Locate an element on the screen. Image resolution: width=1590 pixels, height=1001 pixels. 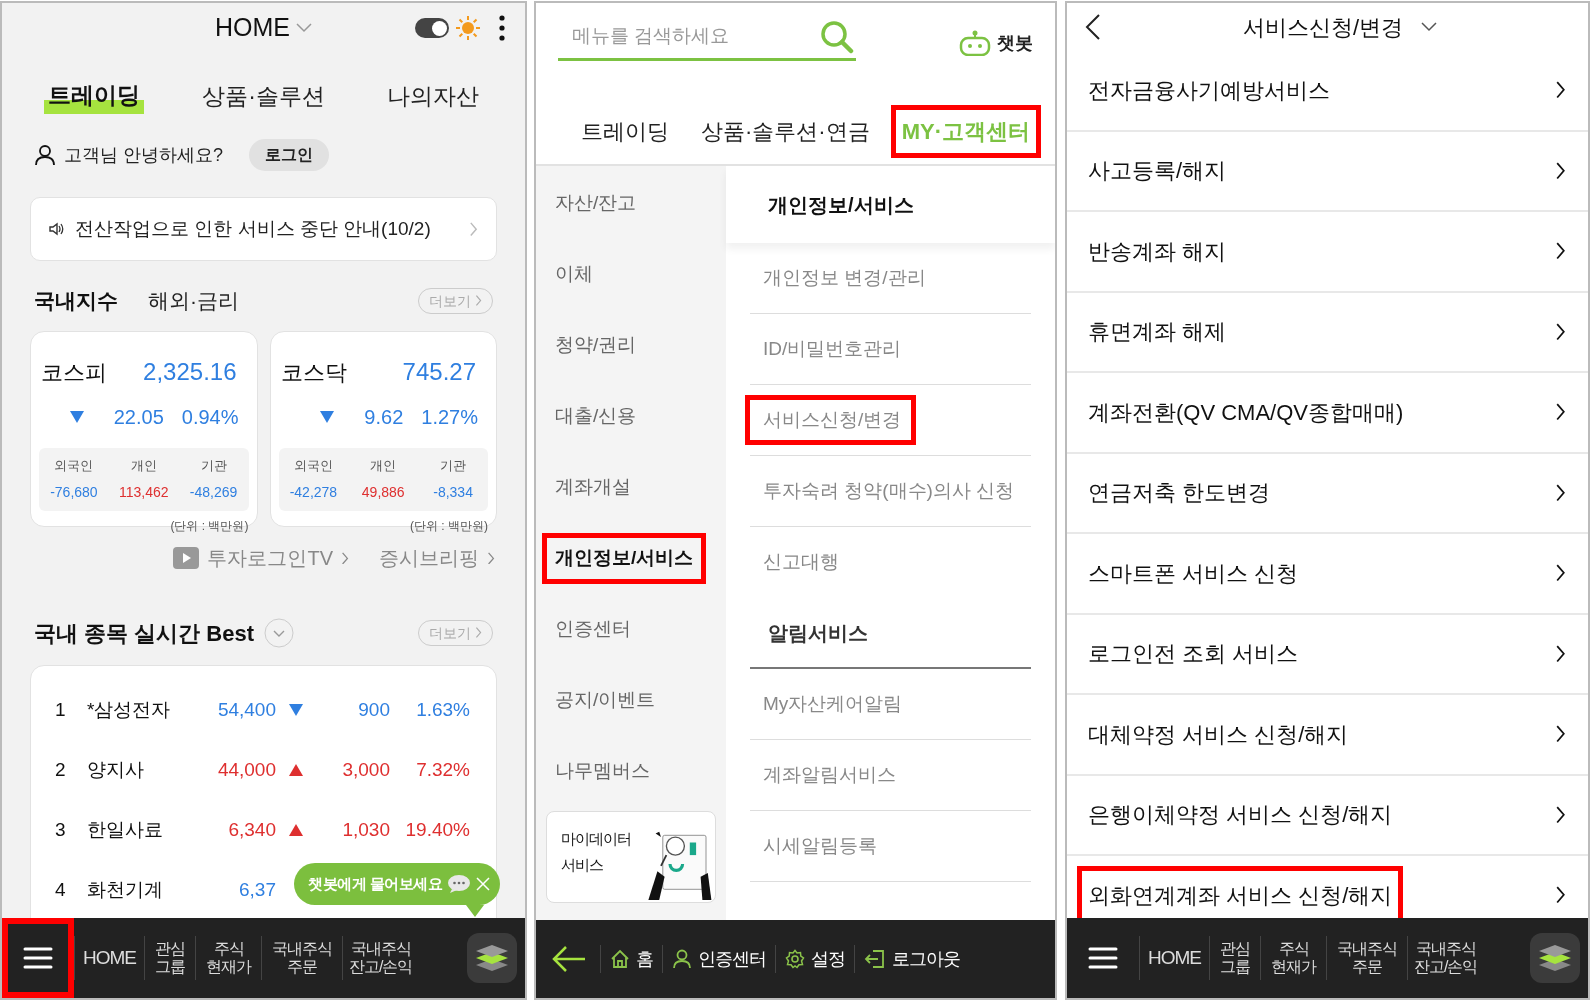
user-icon is located at coordinates (682, 959).